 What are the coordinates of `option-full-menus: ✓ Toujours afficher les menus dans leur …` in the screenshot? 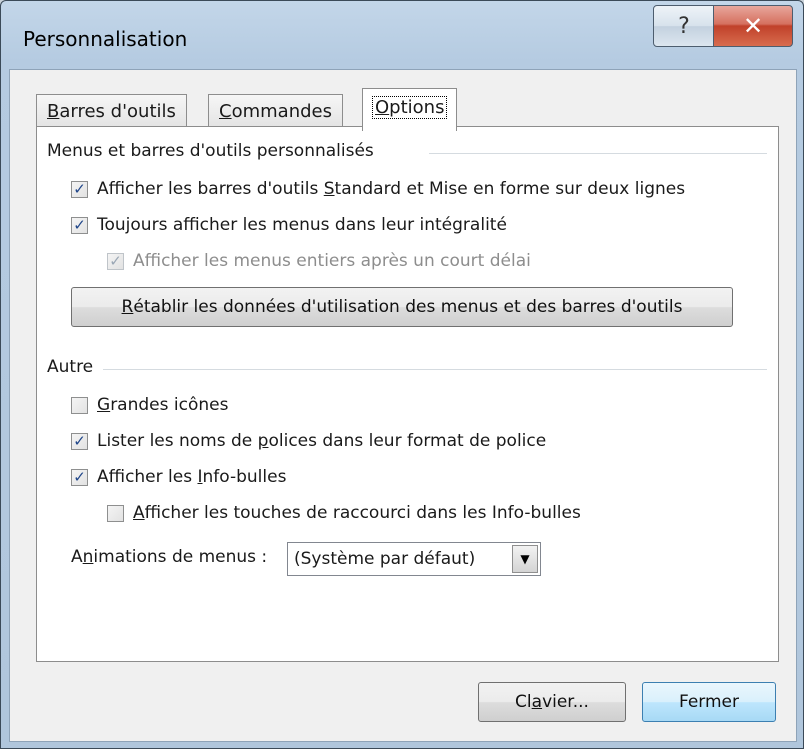 It's located at (289, 225).